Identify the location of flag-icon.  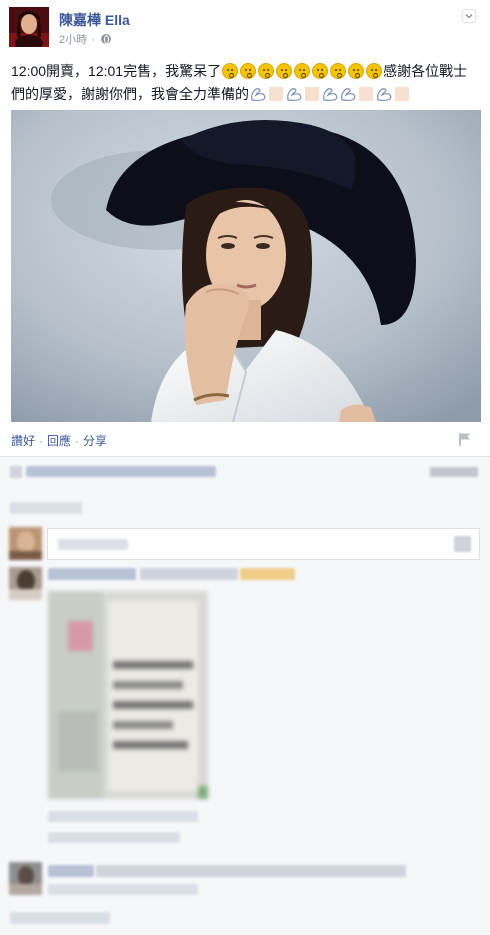
(465, 439).